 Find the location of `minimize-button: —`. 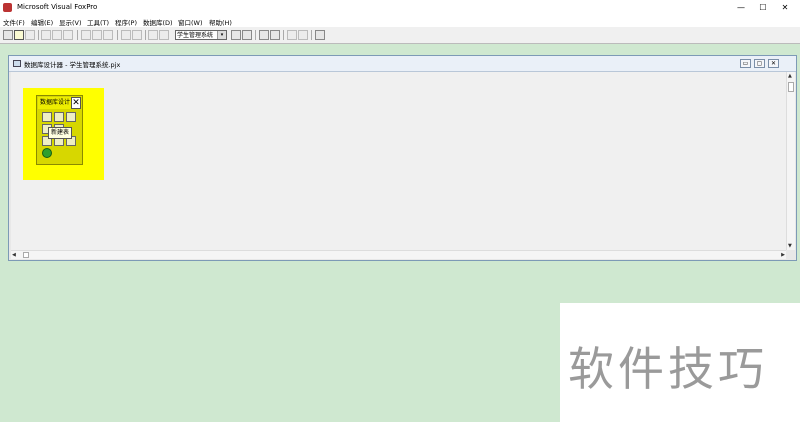

minimize-button: — is located at coordinates (741, 7).